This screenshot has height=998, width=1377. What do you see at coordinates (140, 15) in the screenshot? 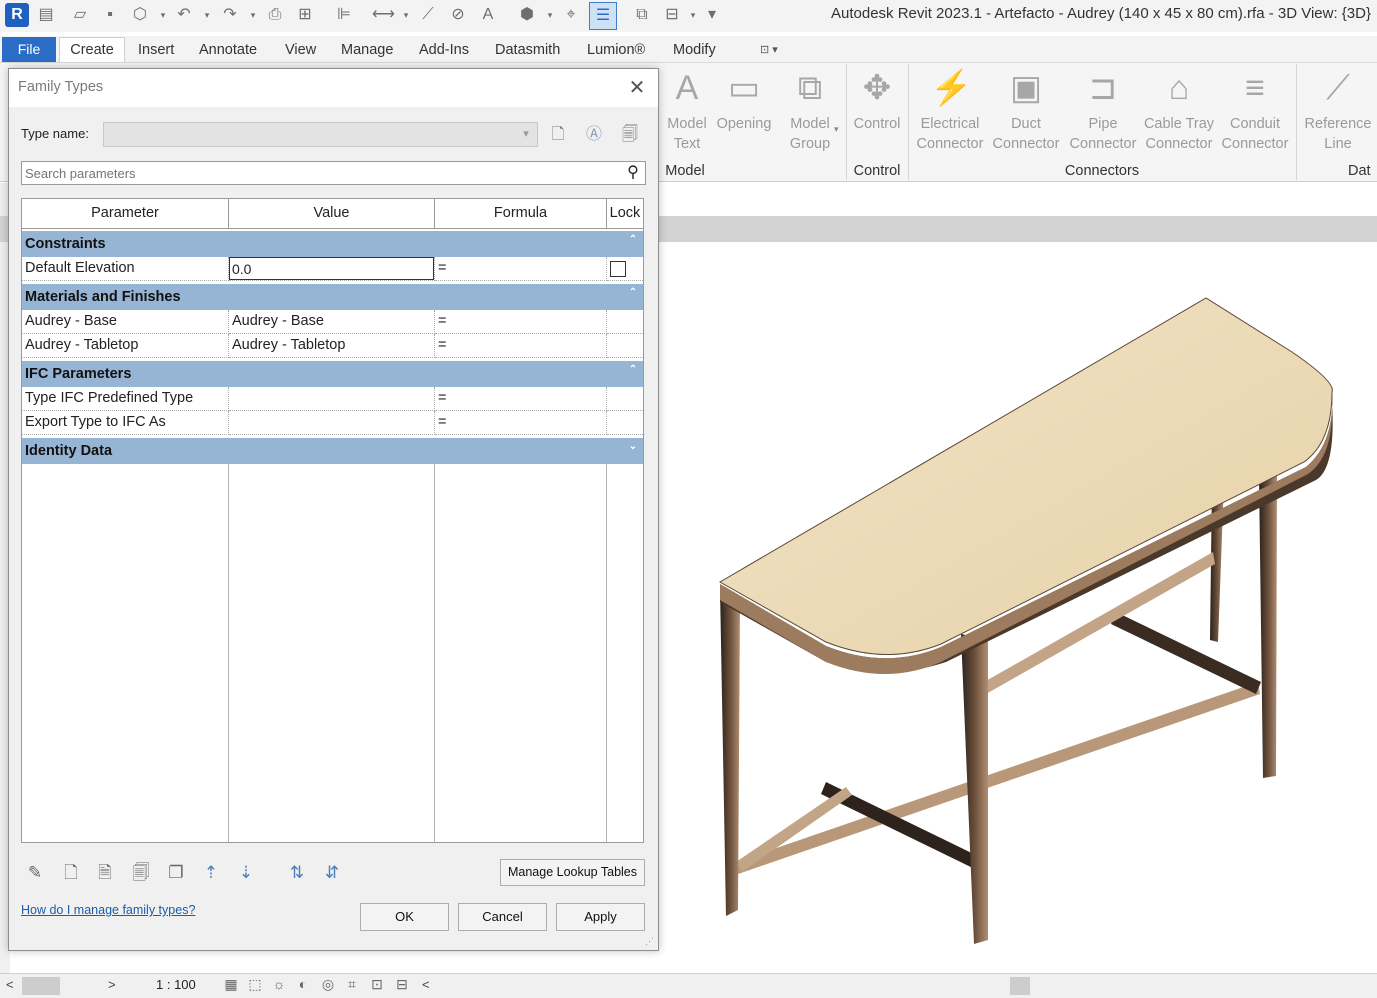
I see `sync-icon: ⬡` at bounding box center [140, 15].